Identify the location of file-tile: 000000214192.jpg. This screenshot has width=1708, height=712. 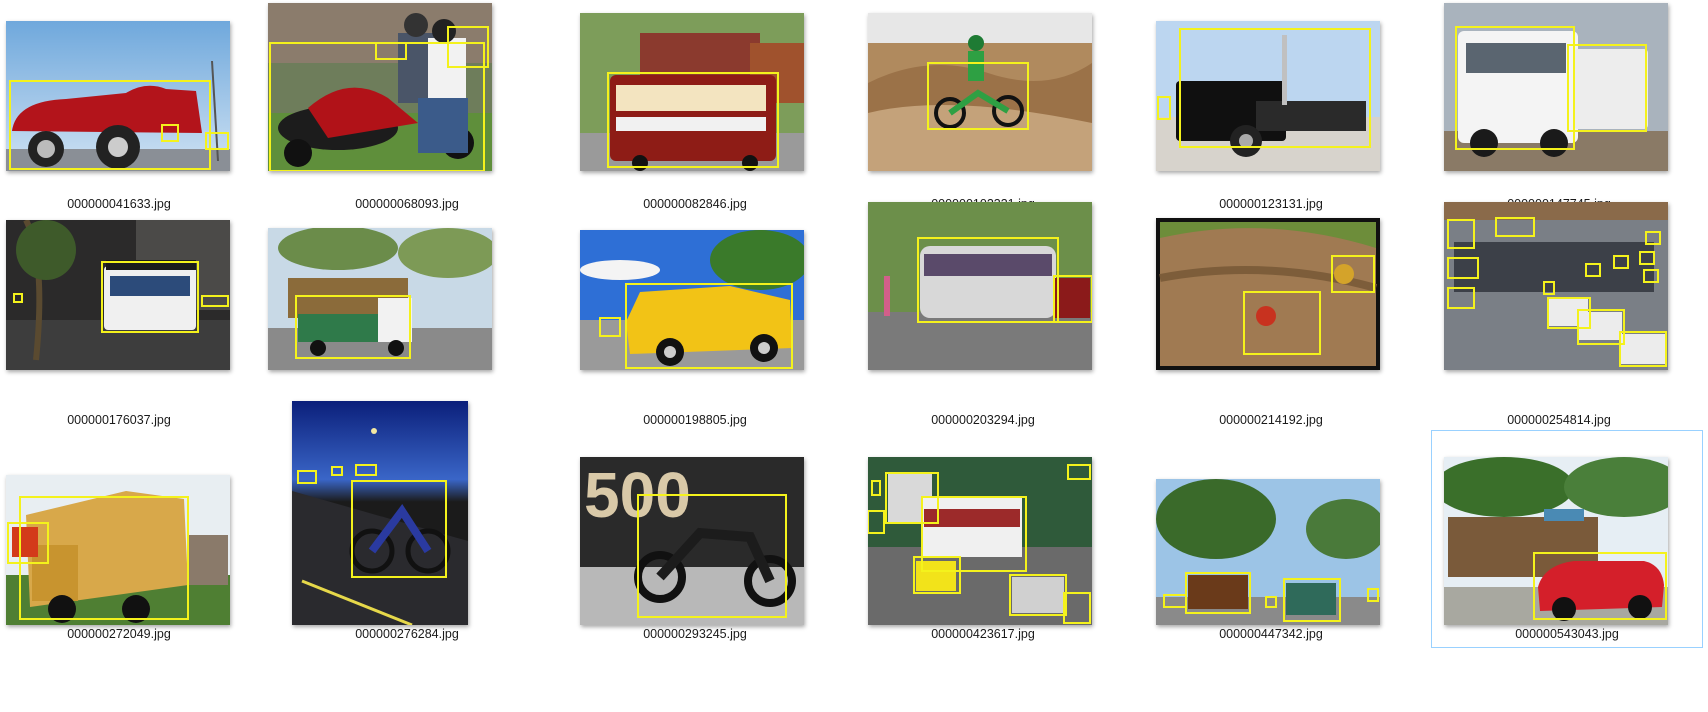
(1271, 325).